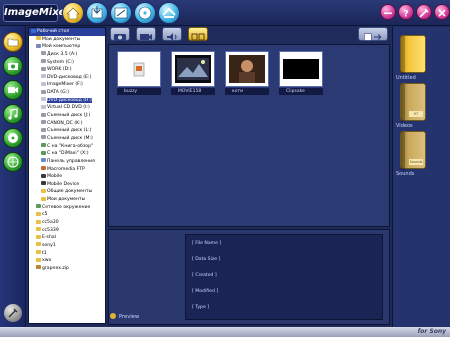 The height and width of the screenshot is (337, 450). Describe the element at coordinates (67, 154) in the screenshot. I see `tree-item: С на "DiMaxi" (X:)` at that location.